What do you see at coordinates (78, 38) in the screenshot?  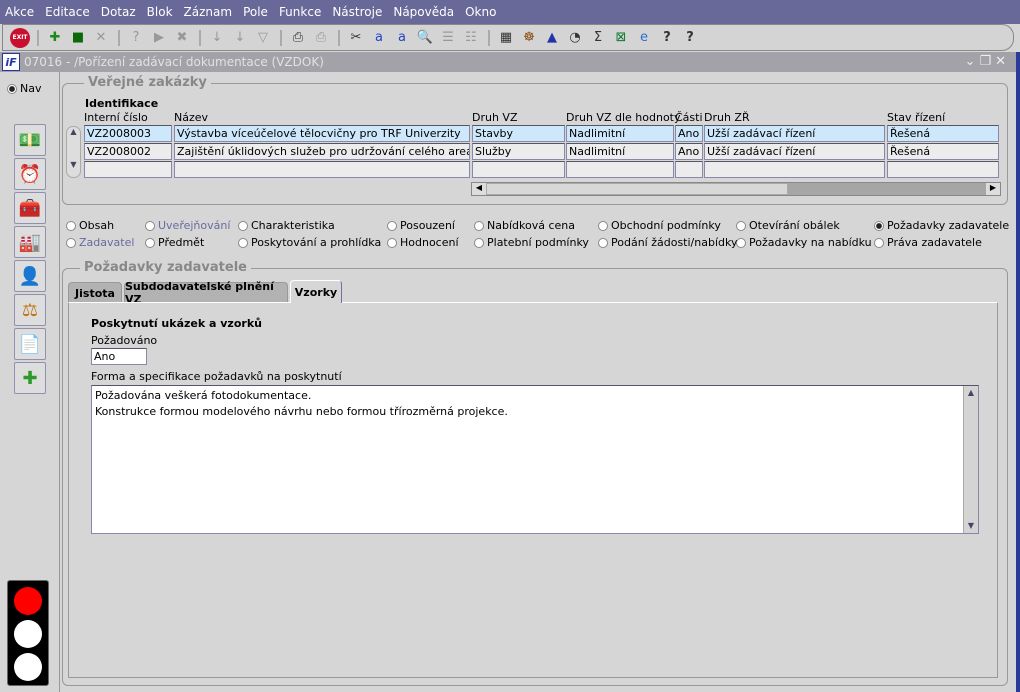 I see `save-icon: ■` at bounding box center [78, 38].